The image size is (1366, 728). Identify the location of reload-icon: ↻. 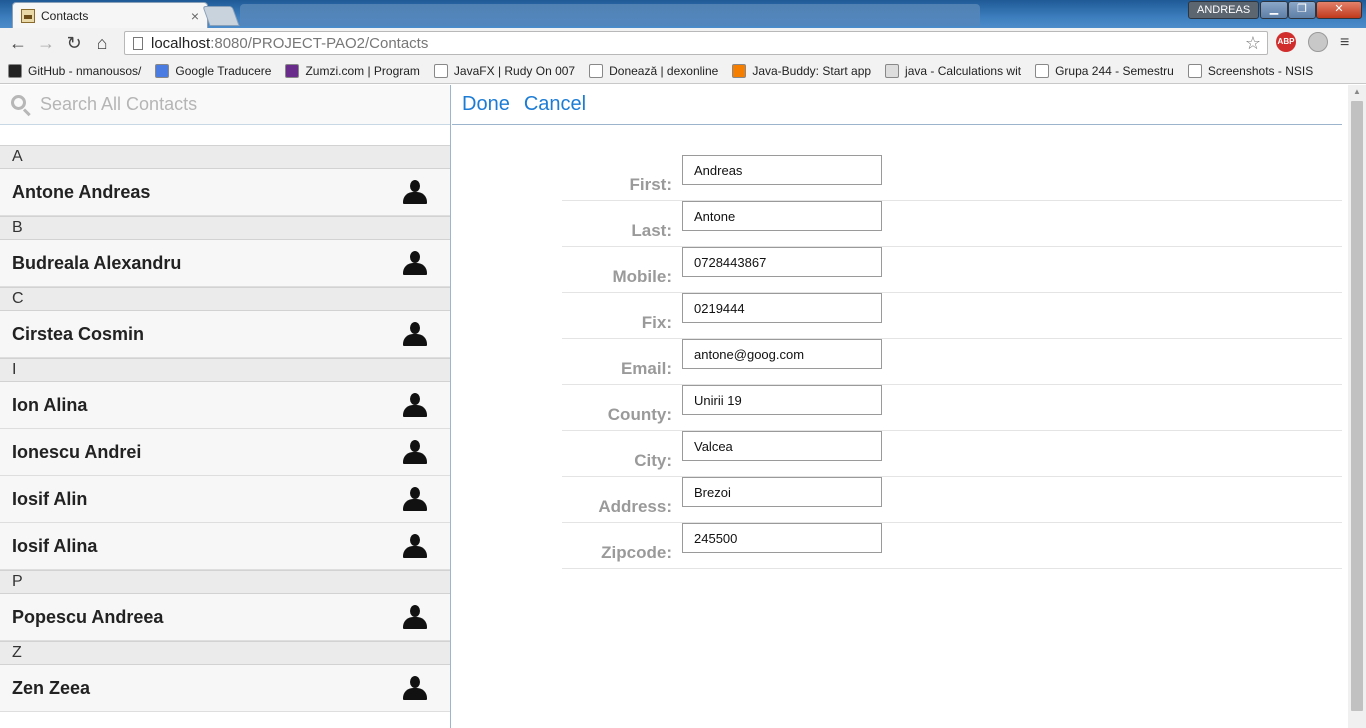
(74, 43).